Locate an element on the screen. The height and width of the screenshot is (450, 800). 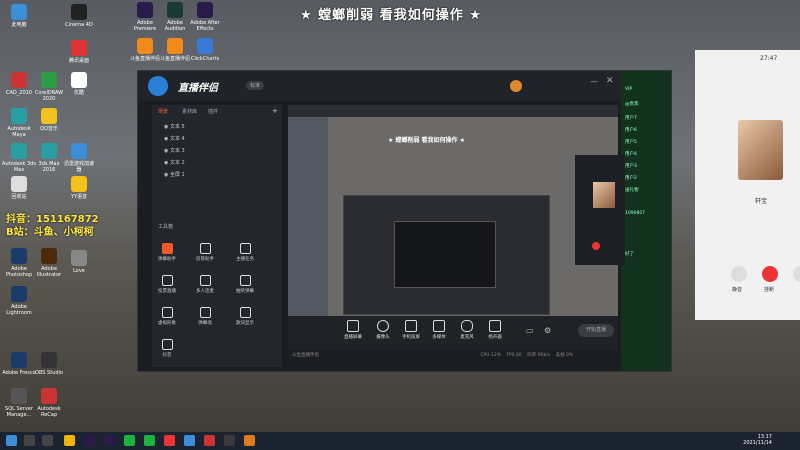
app-taskbar-icon is located at coordinates (169, 440).